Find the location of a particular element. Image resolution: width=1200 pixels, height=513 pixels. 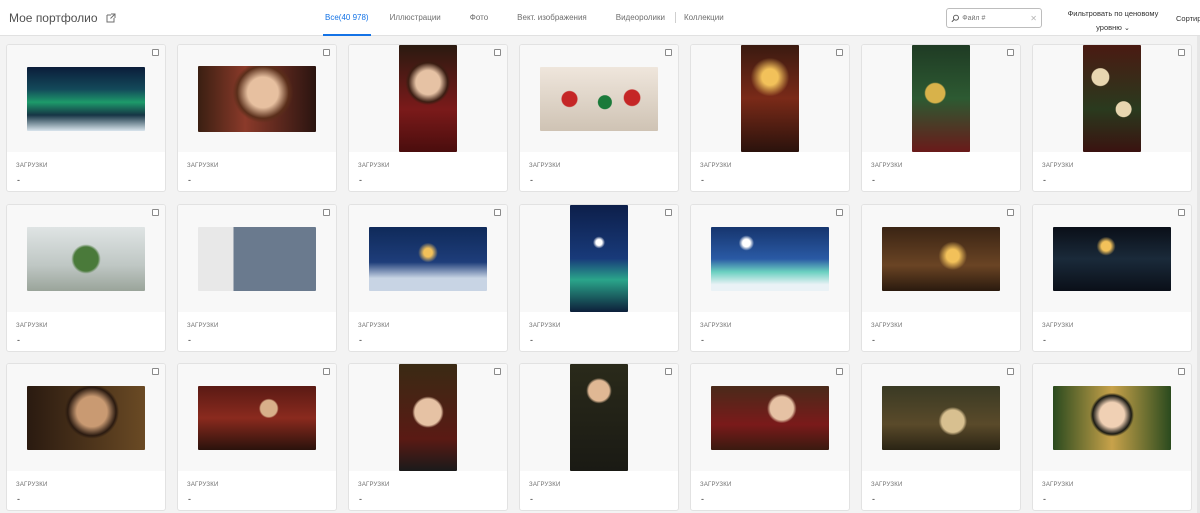

sort-dropdown: Сортир is located at coordinates (1188, 18).